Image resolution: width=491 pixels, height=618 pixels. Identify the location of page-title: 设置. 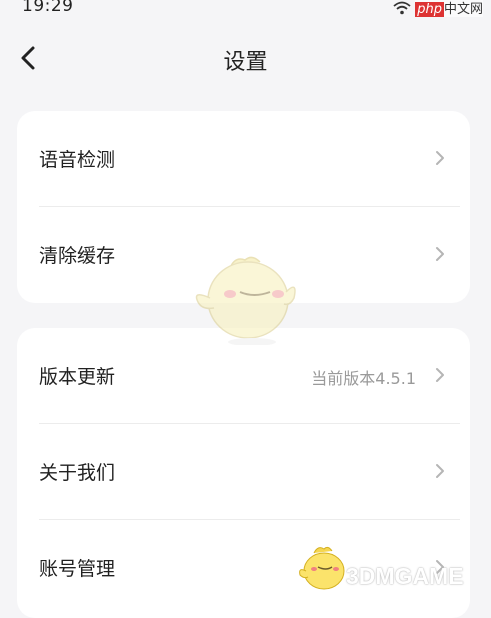
(245, 62).